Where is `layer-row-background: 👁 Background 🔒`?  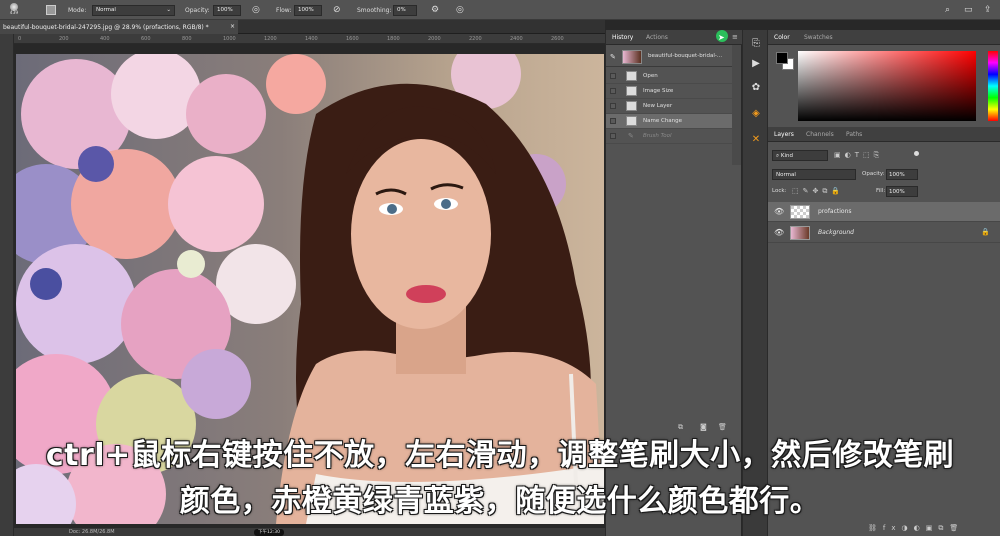 layer-row-background: 👁 Background 🔒 is located at coordinates (884, 233).